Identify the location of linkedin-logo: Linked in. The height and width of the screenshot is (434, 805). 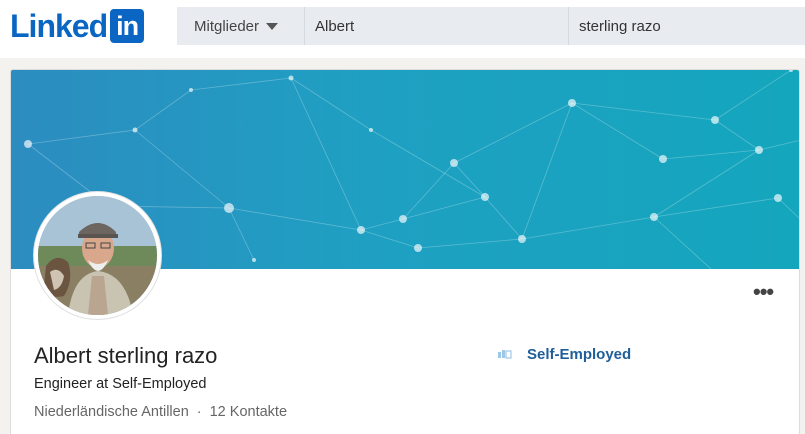
(77, 25).